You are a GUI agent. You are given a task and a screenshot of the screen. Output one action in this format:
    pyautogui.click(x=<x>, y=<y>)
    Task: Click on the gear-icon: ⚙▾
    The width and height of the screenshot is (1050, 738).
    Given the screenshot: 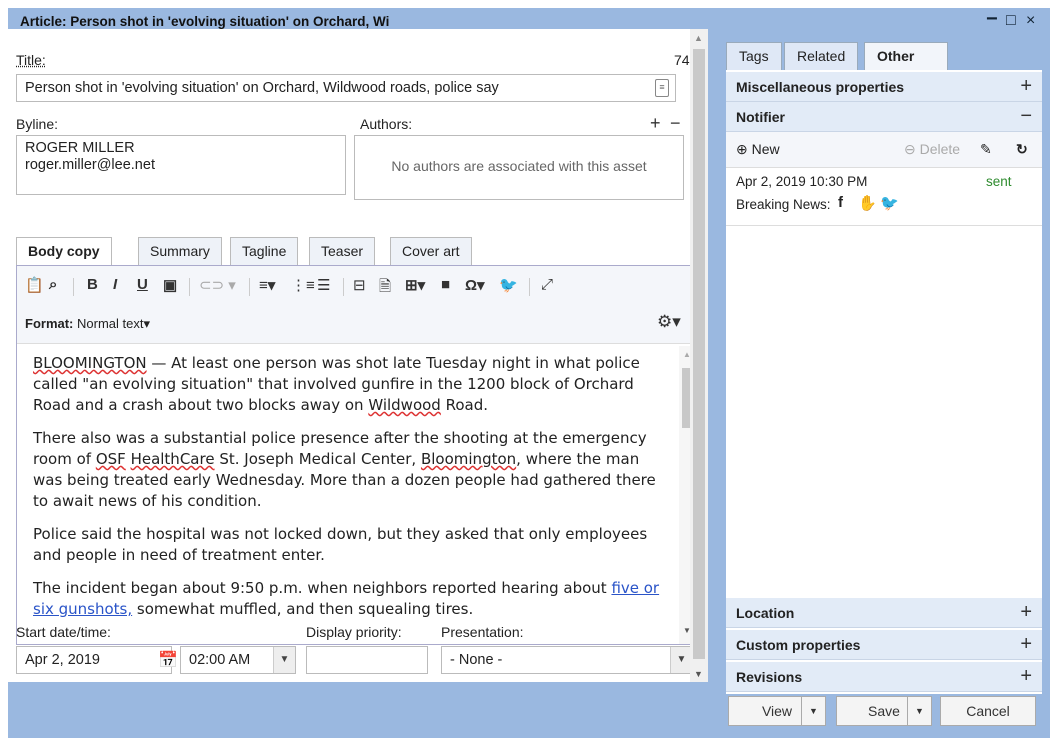 What is the action you would take?
    pyautogui.click(x=669, y=322)
    